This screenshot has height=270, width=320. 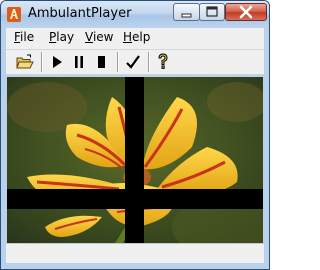 I want to click on menu-view: View, so click(x=99, y=37).